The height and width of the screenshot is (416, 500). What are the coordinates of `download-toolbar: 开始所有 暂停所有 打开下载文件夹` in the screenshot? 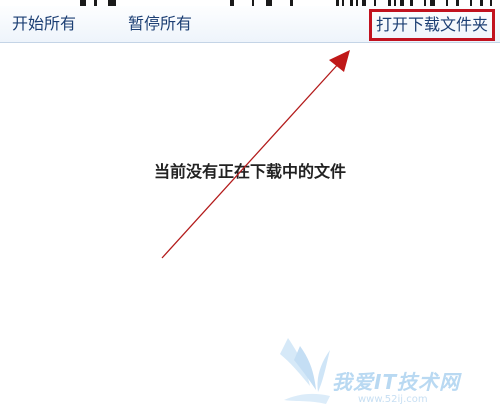 It's located at (250, 24).